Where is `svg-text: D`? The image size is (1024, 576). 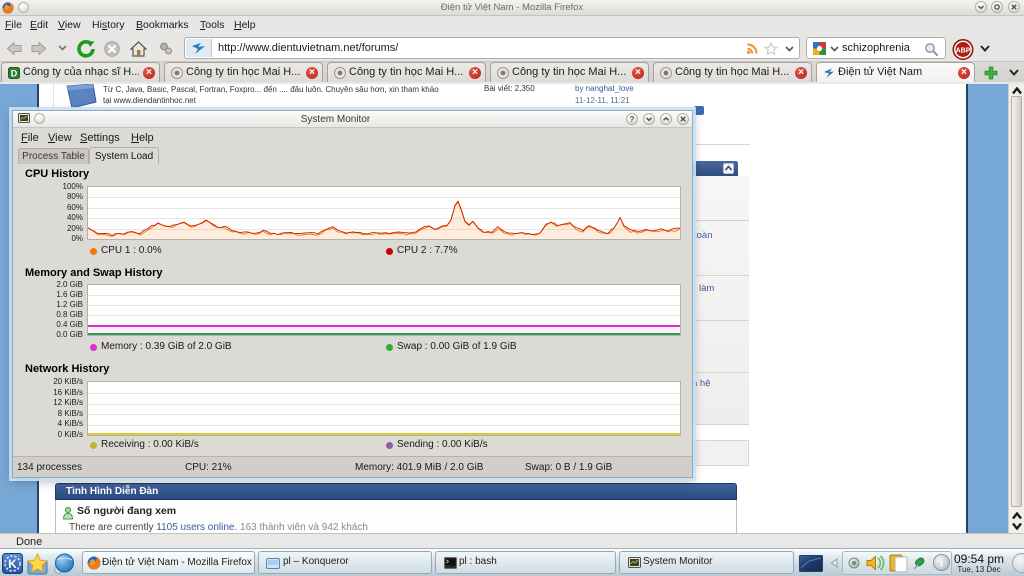 svg-text: D is located at coordinates (14, 74).